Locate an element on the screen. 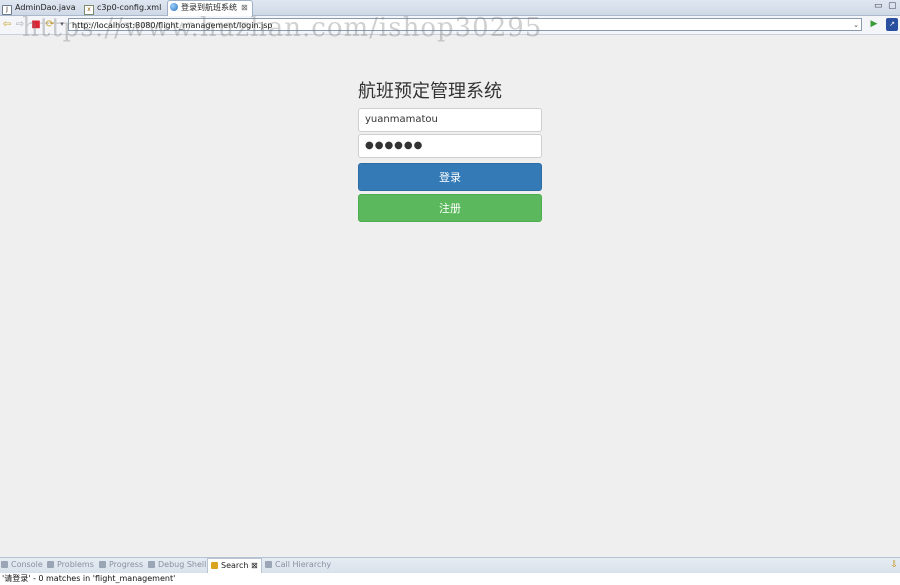 This screenshot has height=585, width=900. login-panel: 航班预定管理系统 yuanmamatou ●●●●●● 登录 注册 is located at coordinates (450, 150).